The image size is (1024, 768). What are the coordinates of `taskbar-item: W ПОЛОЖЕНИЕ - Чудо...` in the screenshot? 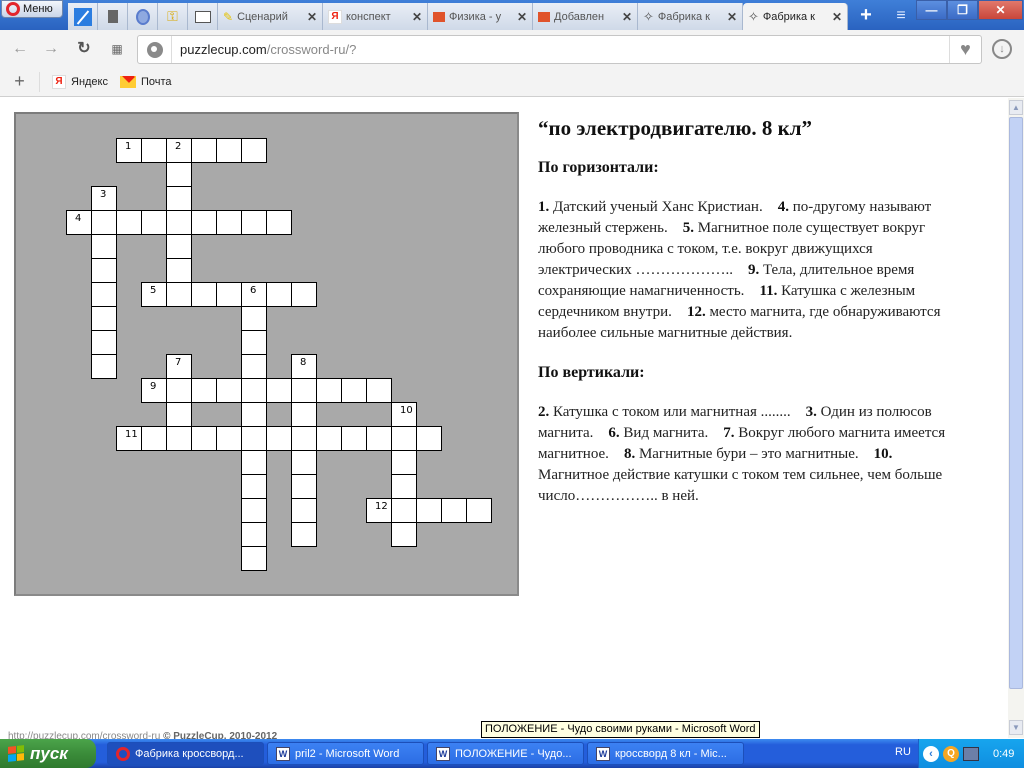 It's located at (505, 753).